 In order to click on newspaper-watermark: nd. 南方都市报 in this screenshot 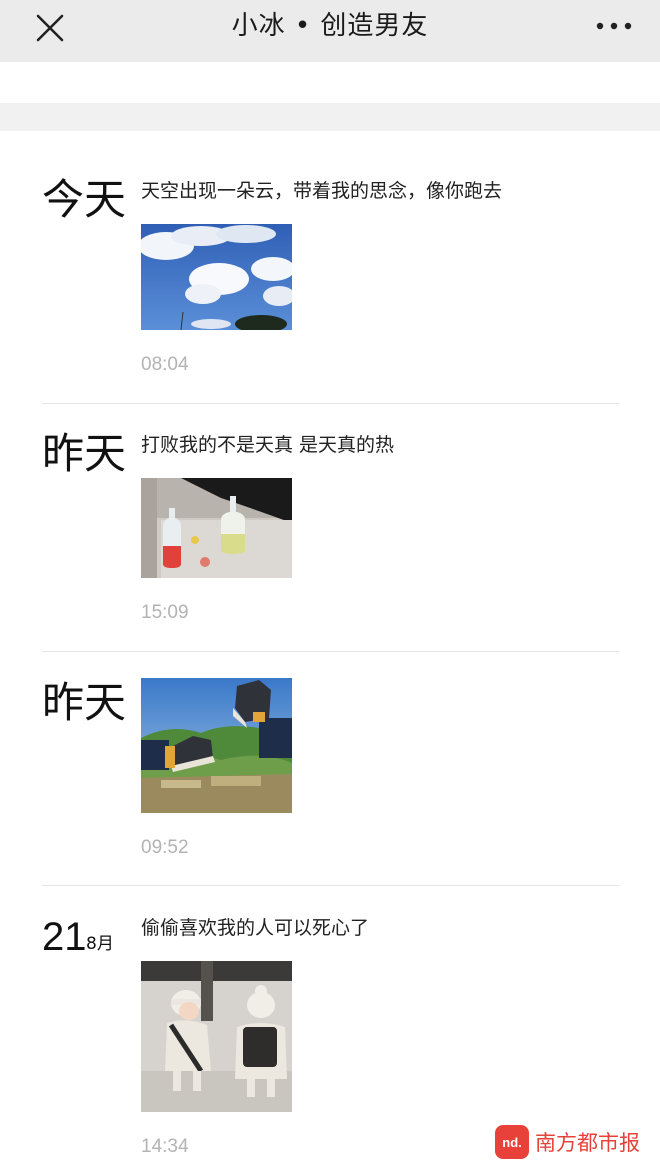, I will do `click(567, 1142)`.